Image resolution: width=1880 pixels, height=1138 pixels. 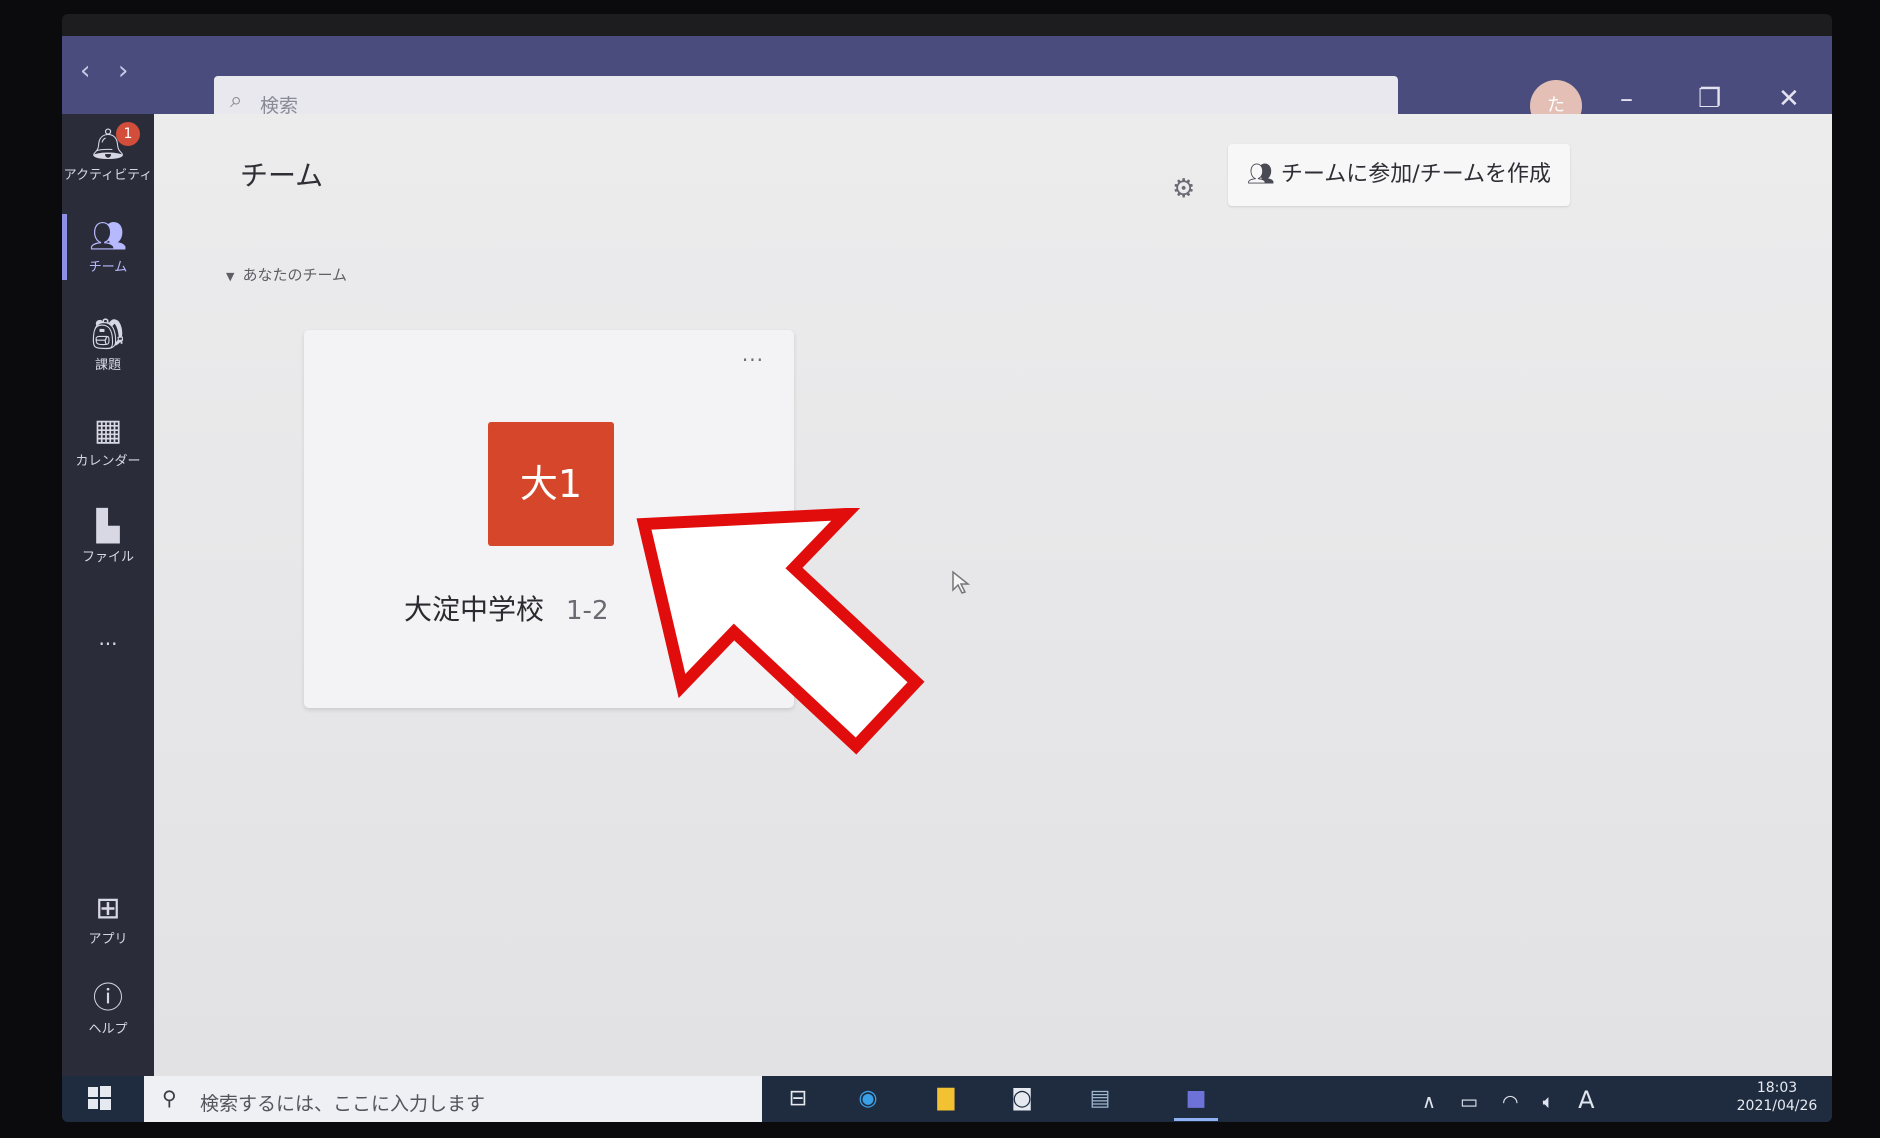 I want to click on clock-date: 2021/04/26, so click(x=1777, y=1106).